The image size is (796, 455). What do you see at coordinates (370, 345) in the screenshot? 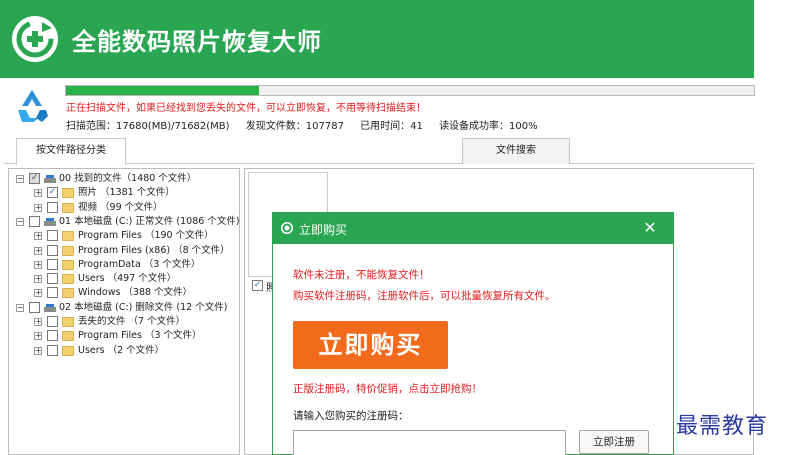
I see `buy-now-button: 立即购买` at bounding box center [370, 345].